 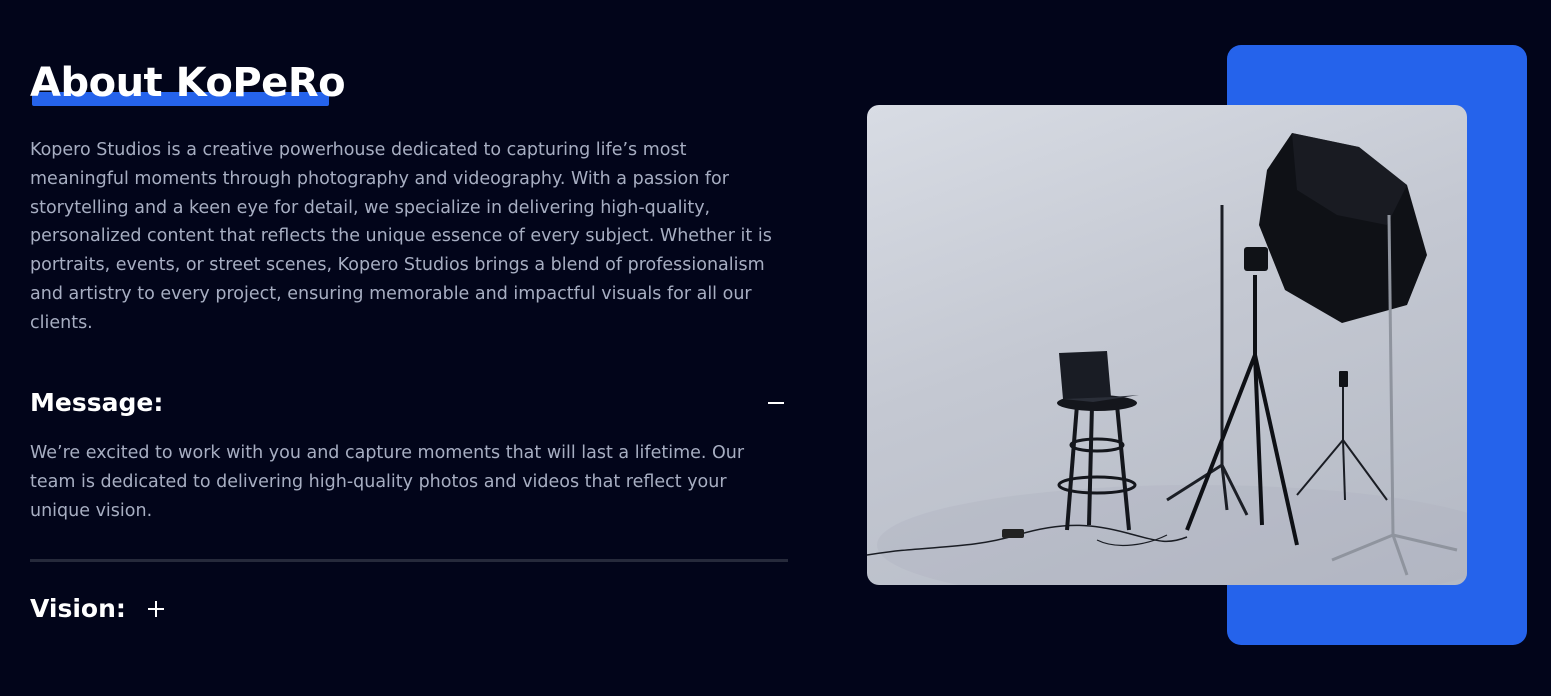 I want to click on accordion-vision-header: Vision:, so click(x=97, y=608).